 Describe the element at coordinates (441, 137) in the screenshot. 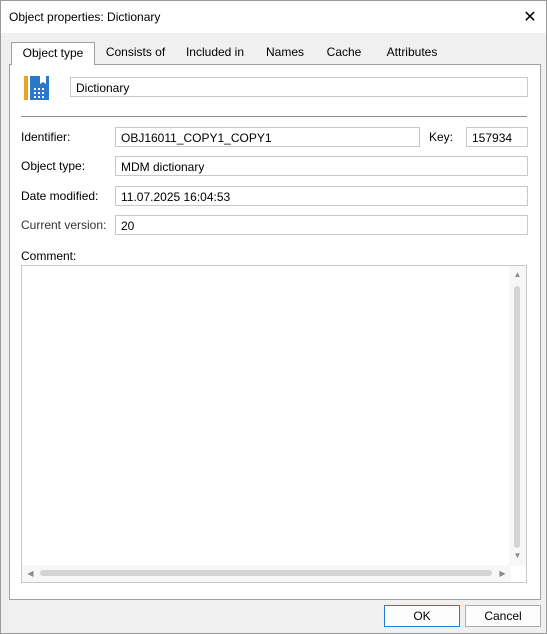

I see `key-label: Key:` at that location.